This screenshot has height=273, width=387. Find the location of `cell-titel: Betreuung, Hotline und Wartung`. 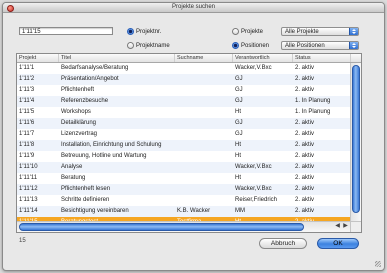

cell-titel: Betreuung, Hotline und Wartung is located at coordinates (104, 156).